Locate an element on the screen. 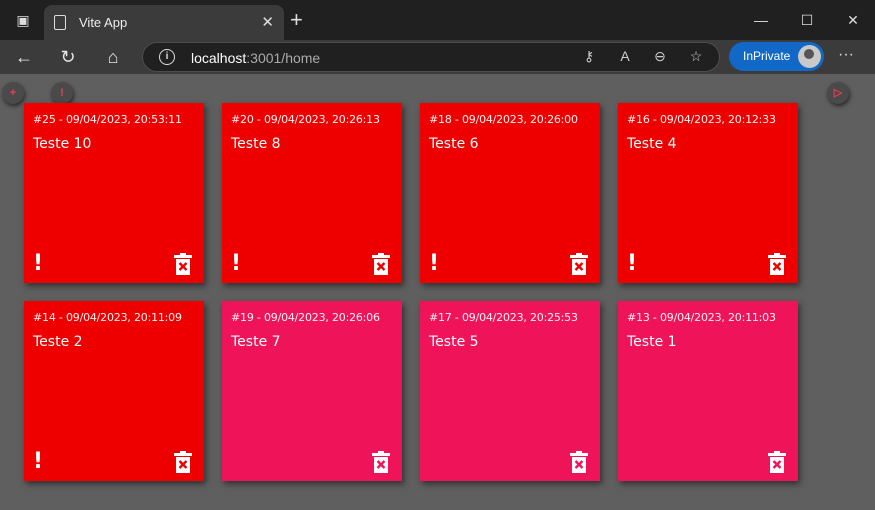  note-meta: #13 - 09/04/2023, 20:11:03 is located at coordinates (701, 317).